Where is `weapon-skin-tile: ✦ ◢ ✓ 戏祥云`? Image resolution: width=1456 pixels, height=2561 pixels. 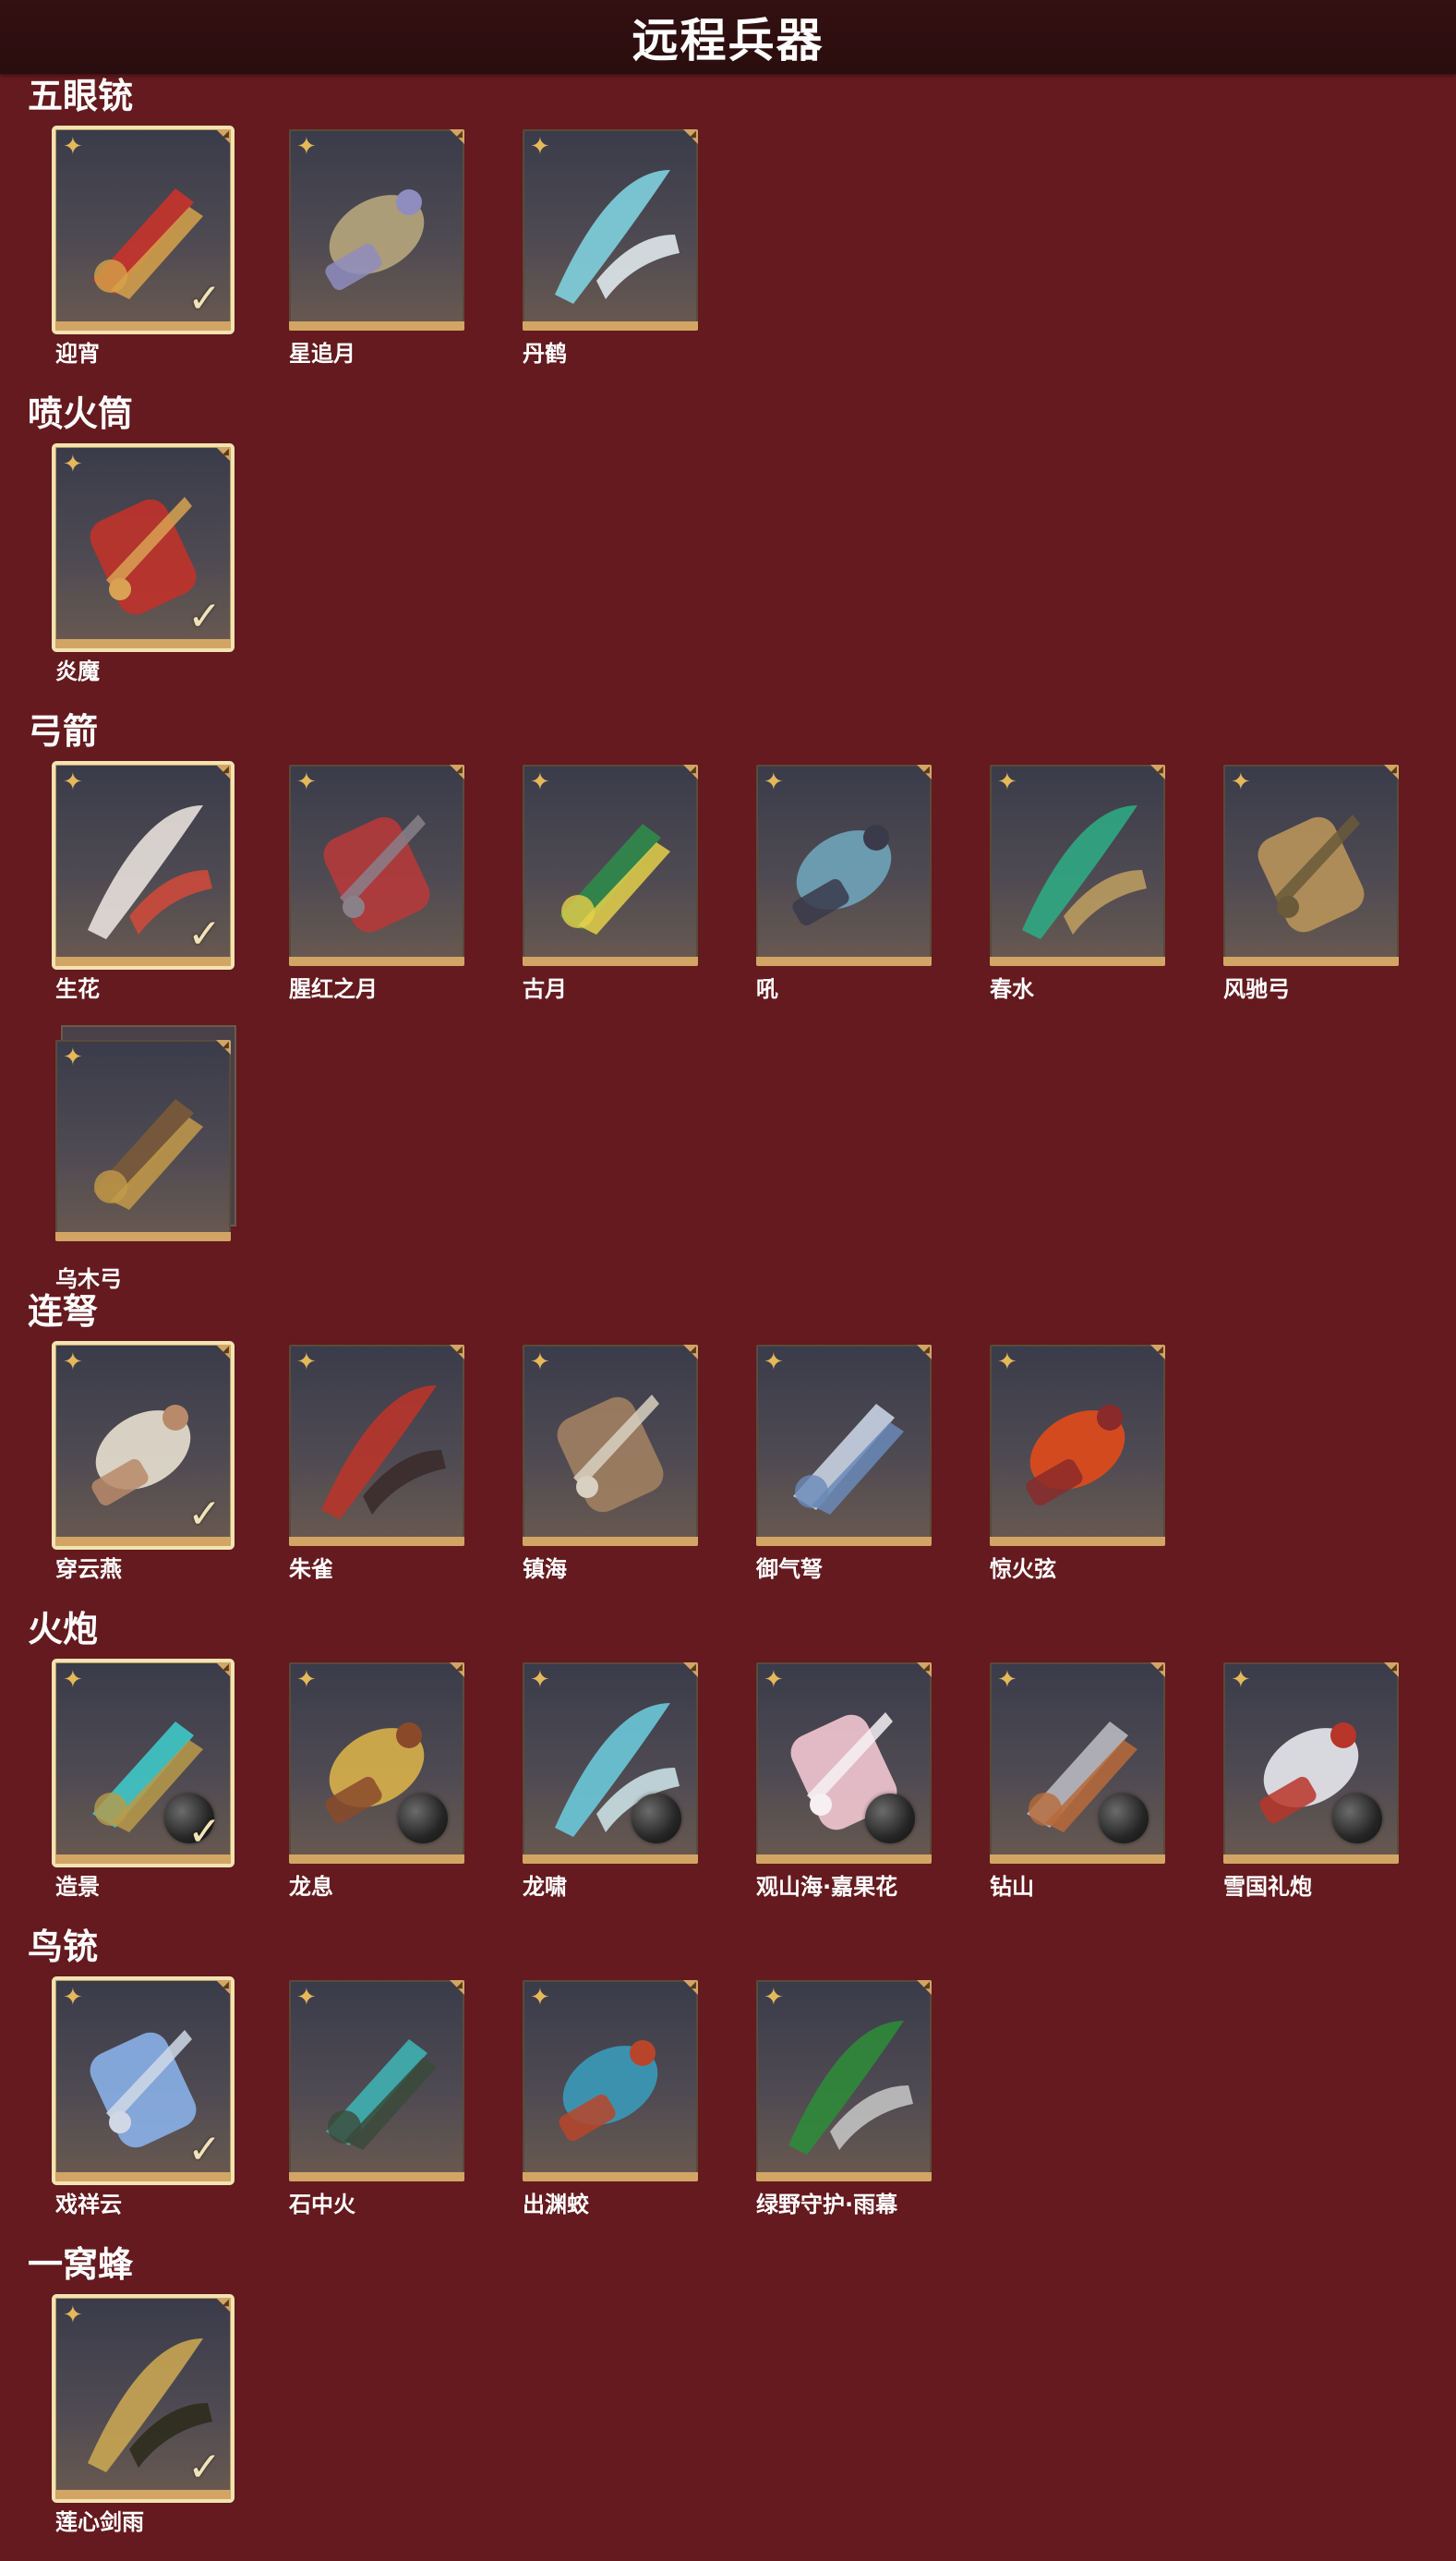 weapon-skin-tile: ✦ ◢ ✓ 戏祥云 is located at coordinates (145, 2104).